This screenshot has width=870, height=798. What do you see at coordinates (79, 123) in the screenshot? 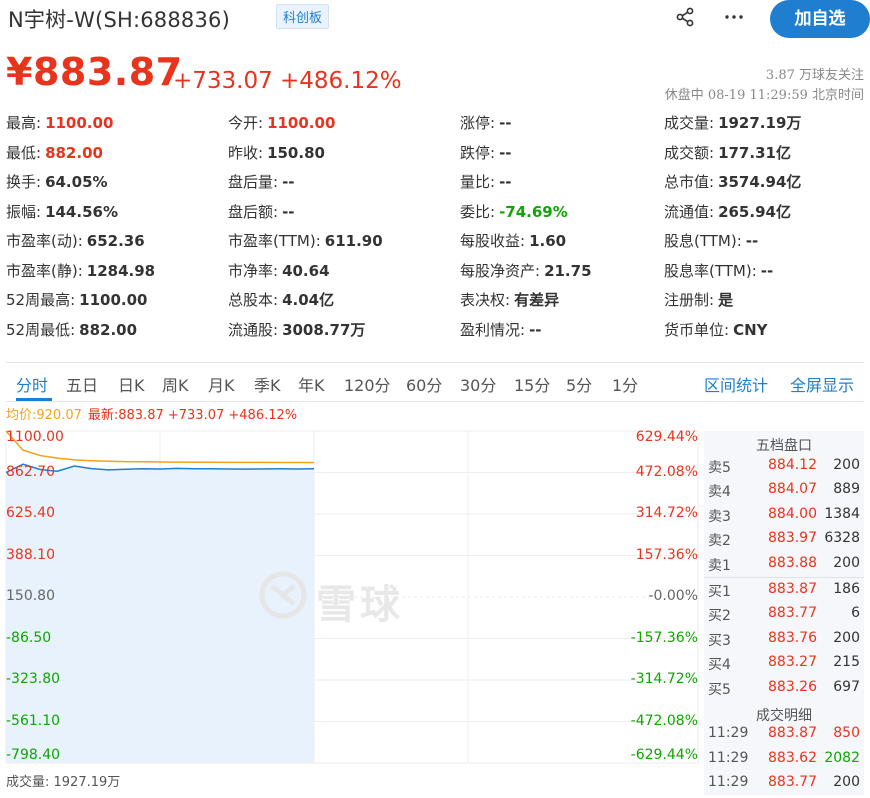
I see `stat-value: 1100.00` at bounding box center [79, 123].